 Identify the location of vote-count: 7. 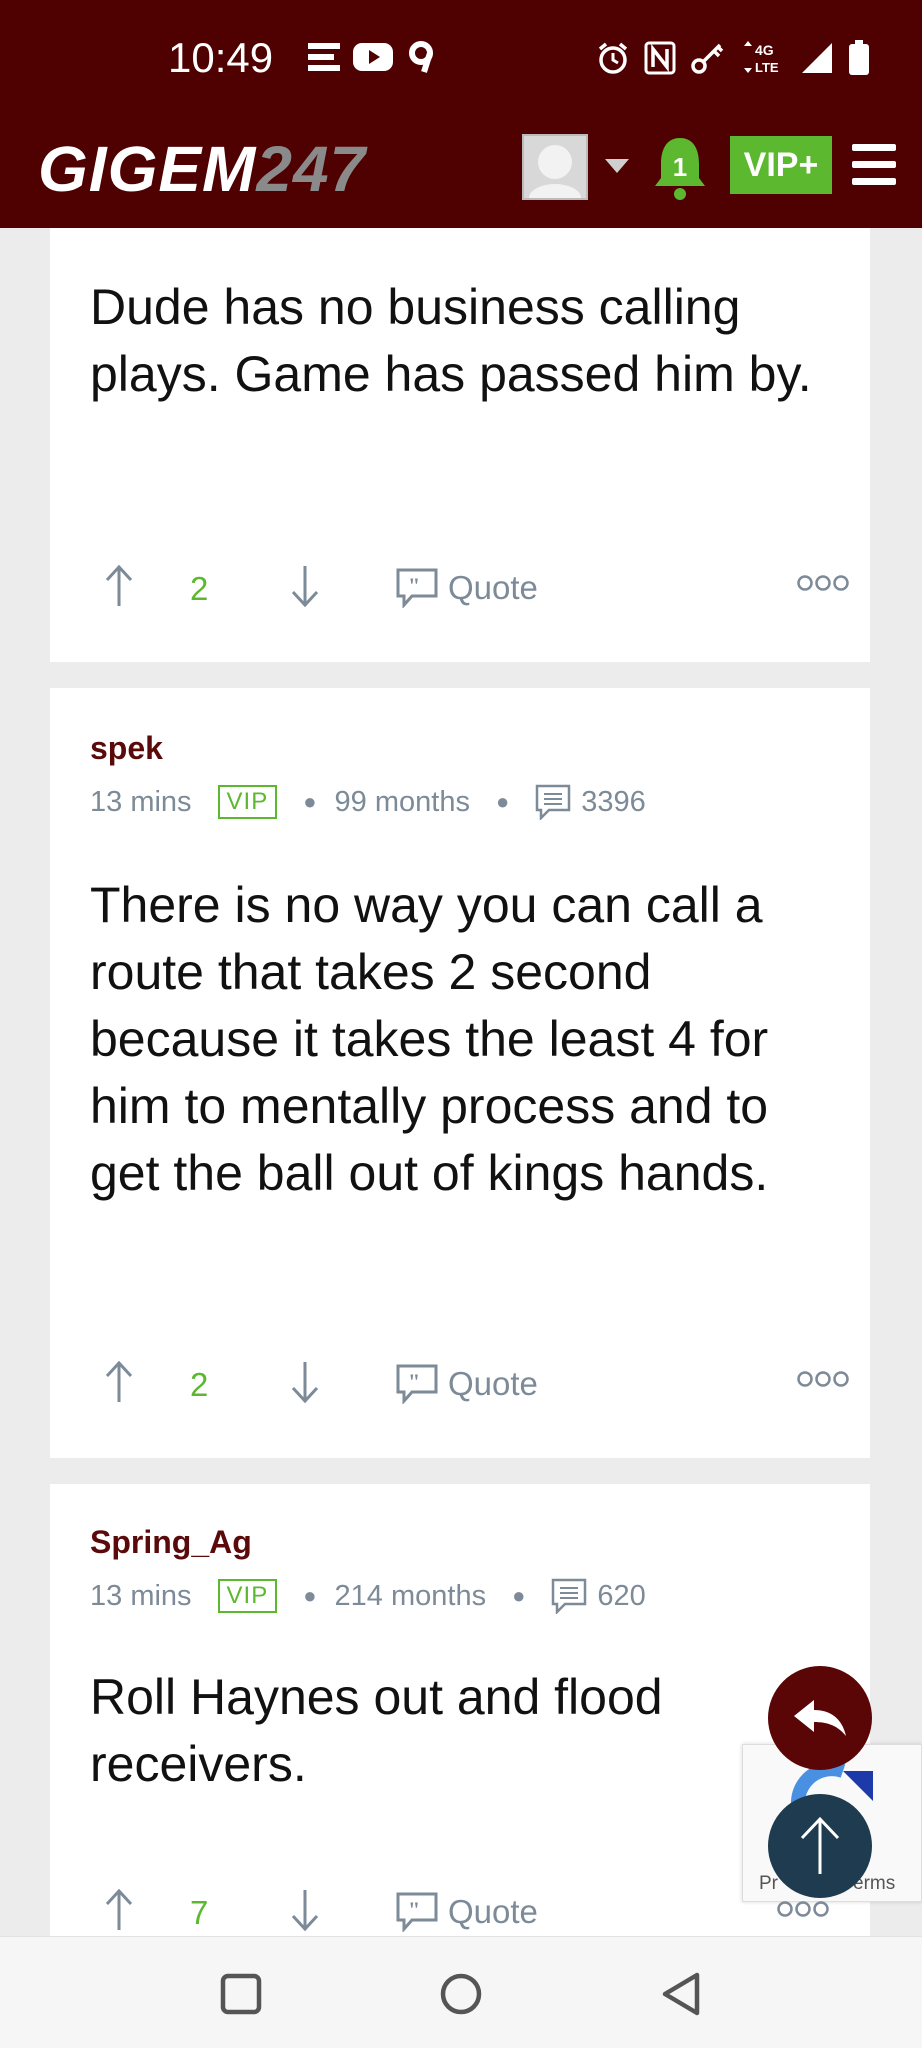
(199, 1912).